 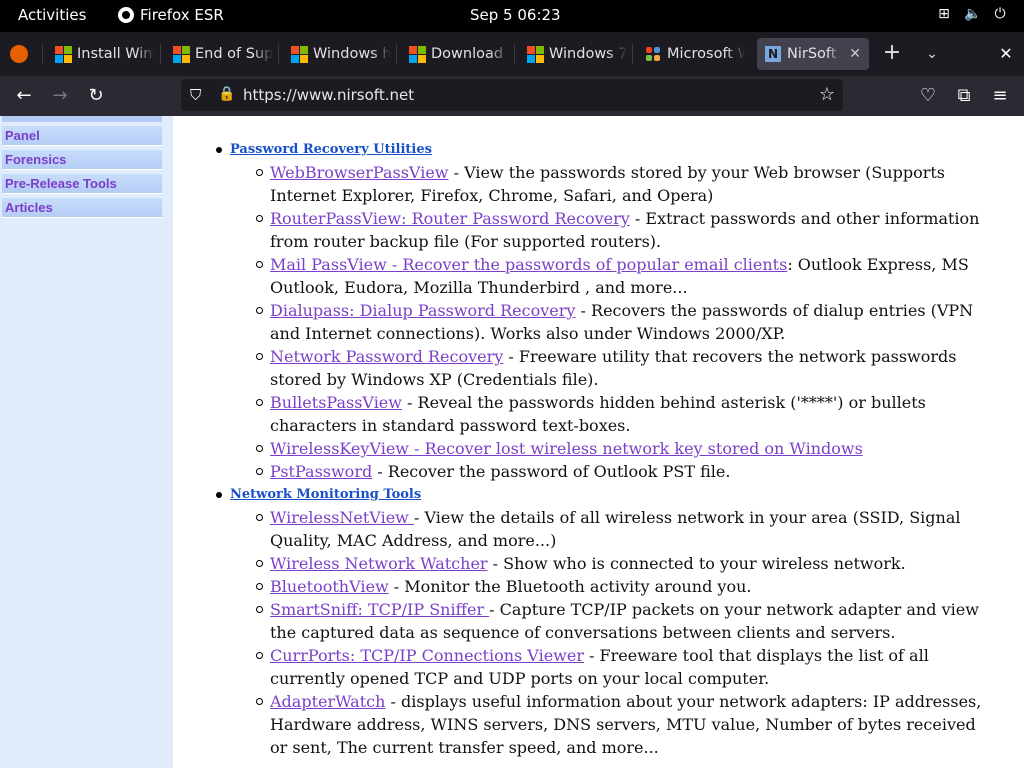 I want to click on tool-link: AdapterWatch, so click(x=327, y=701).